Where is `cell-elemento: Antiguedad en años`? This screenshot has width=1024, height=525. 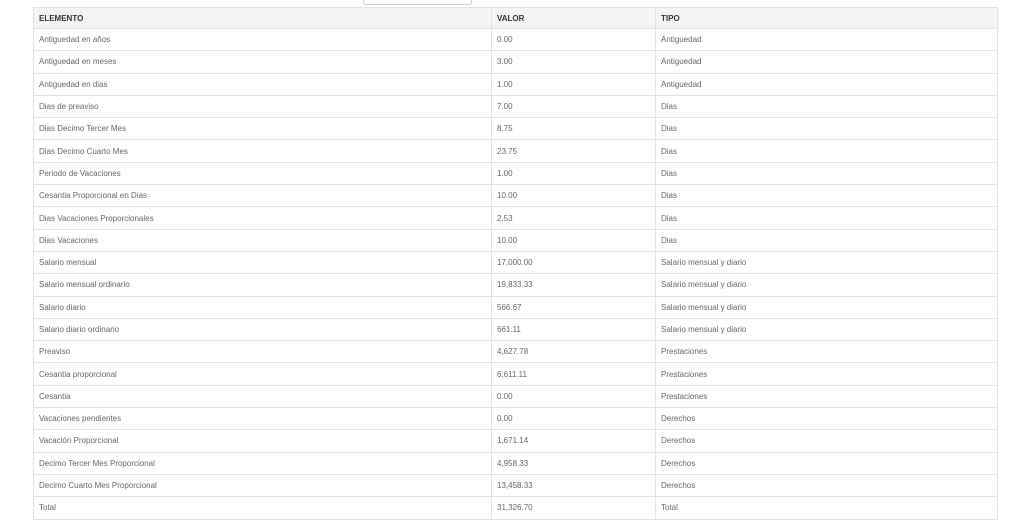
cell-elemento: Antiguedad en años is located at coordinates (262, 39).